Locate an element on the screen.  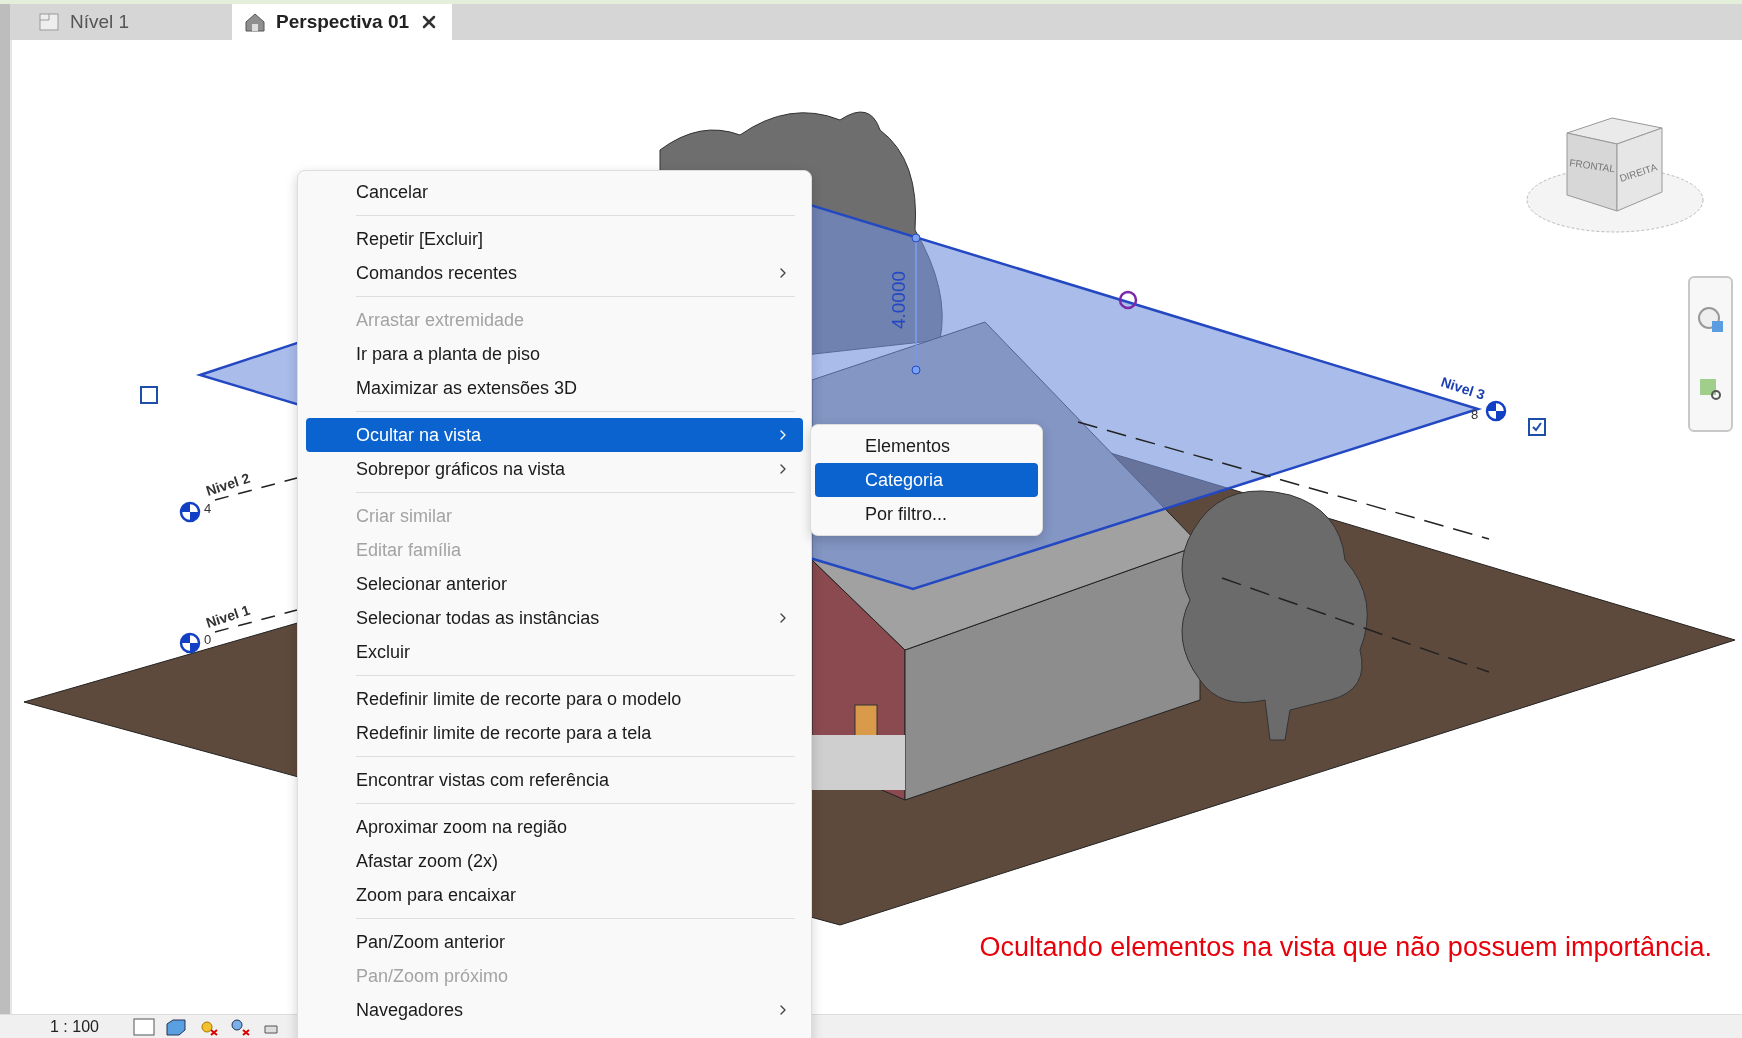
menu-item: Navegadores is located at coordinates (554, 1010).